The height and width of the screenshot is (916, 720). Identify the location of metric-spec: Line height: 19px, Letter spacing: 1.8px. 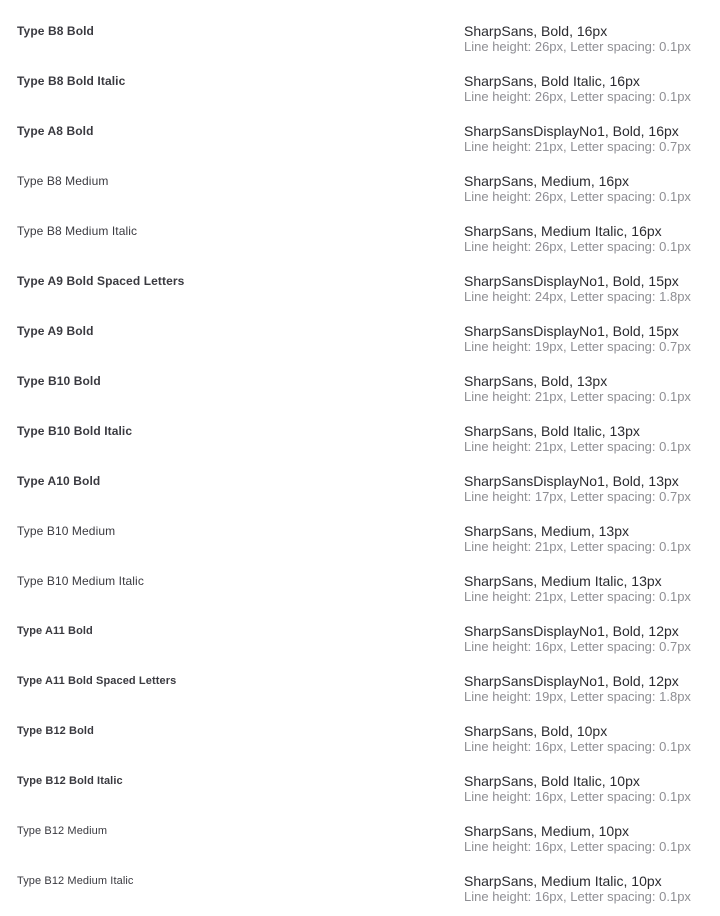
(577, 696).